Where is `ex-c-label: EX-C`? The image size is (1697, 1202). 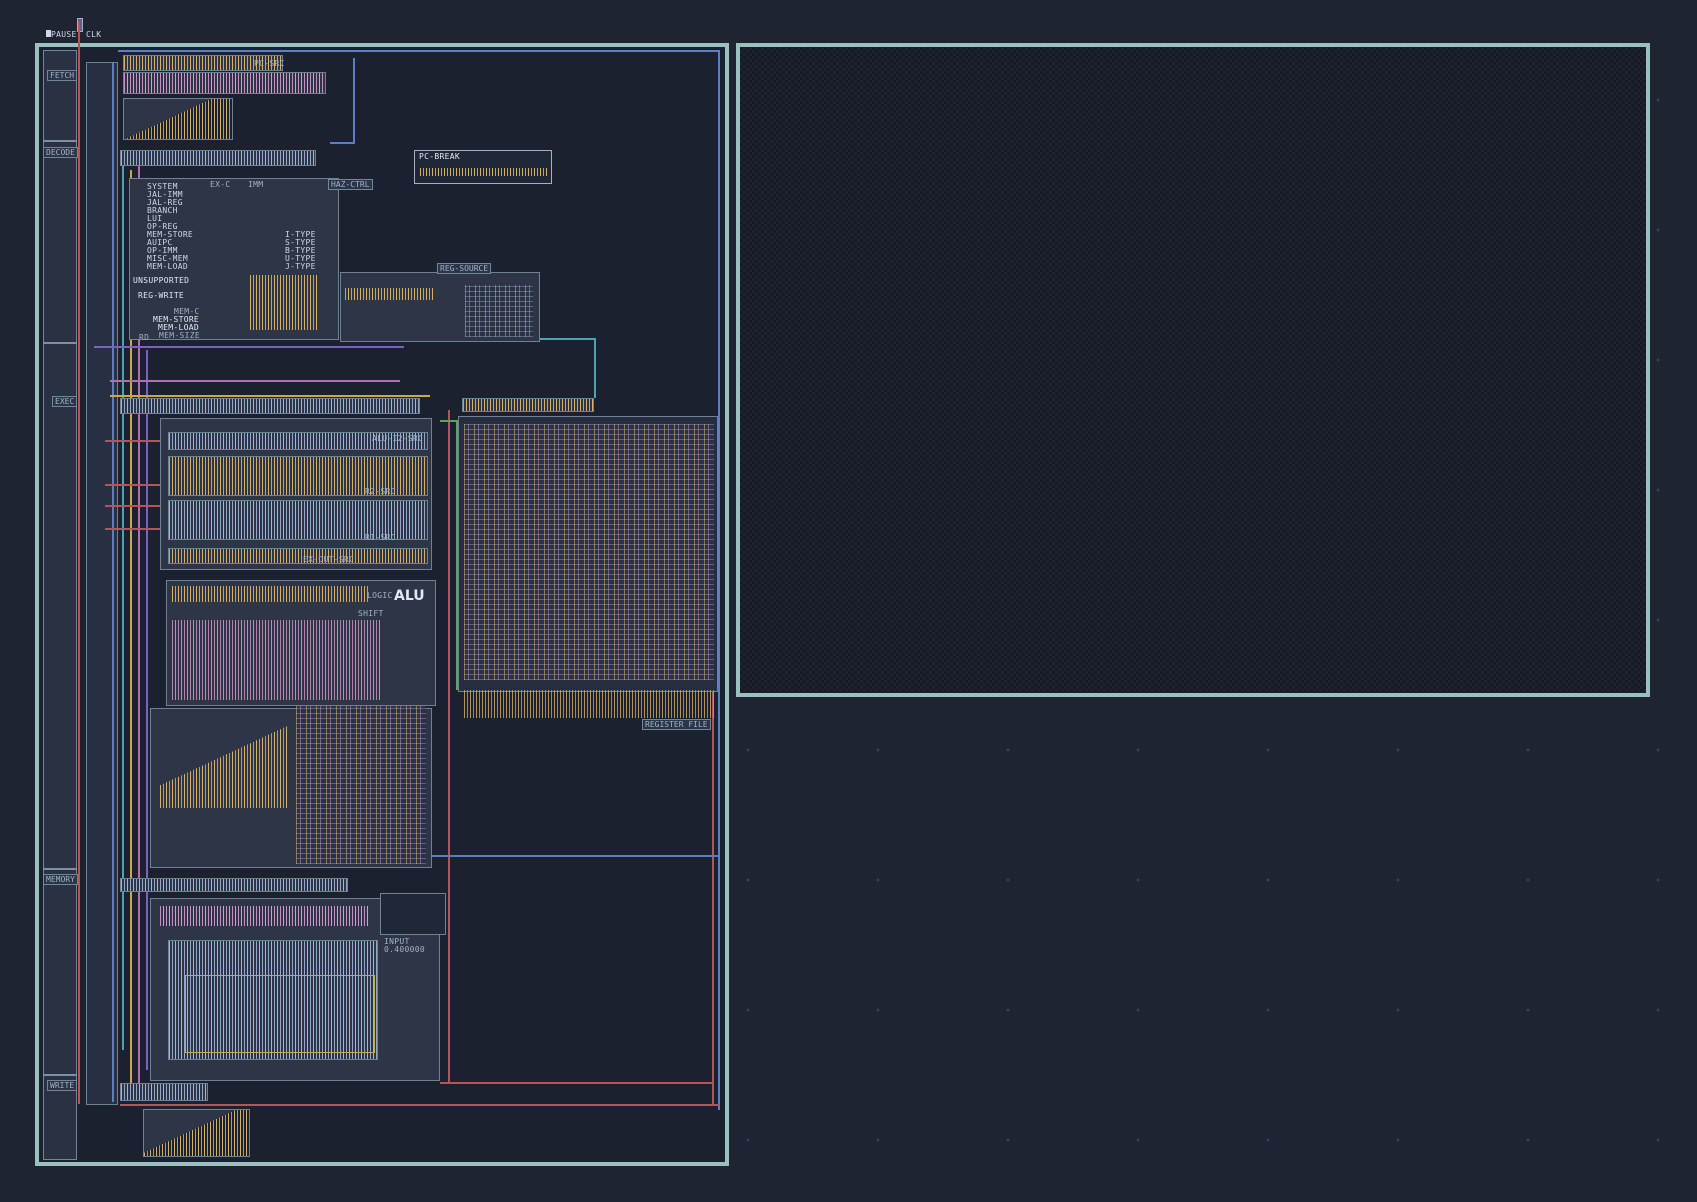
ex-c-label: EX-C is located at coordinates (220, 184).